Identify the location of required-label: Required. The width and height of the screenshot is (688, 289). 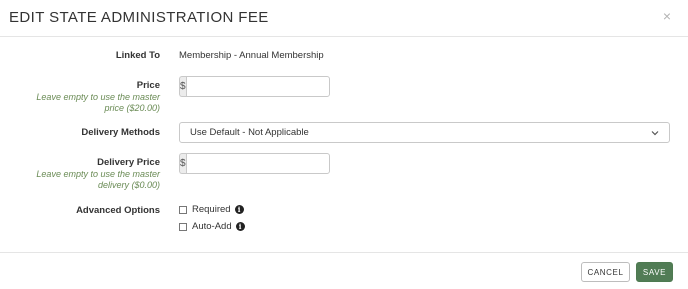
(211, 209).